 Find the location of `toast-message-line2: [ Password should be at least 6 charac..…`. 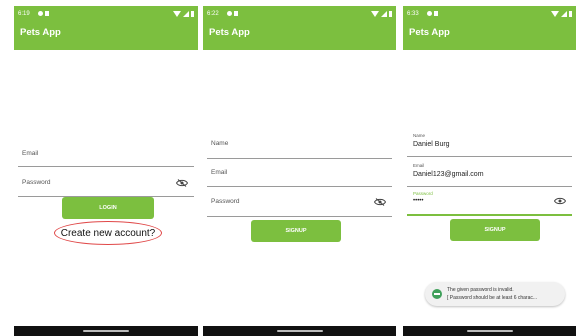

toast-message-line2: [ Password should be at least 6 charac..… is located at coordinates (492, 298).